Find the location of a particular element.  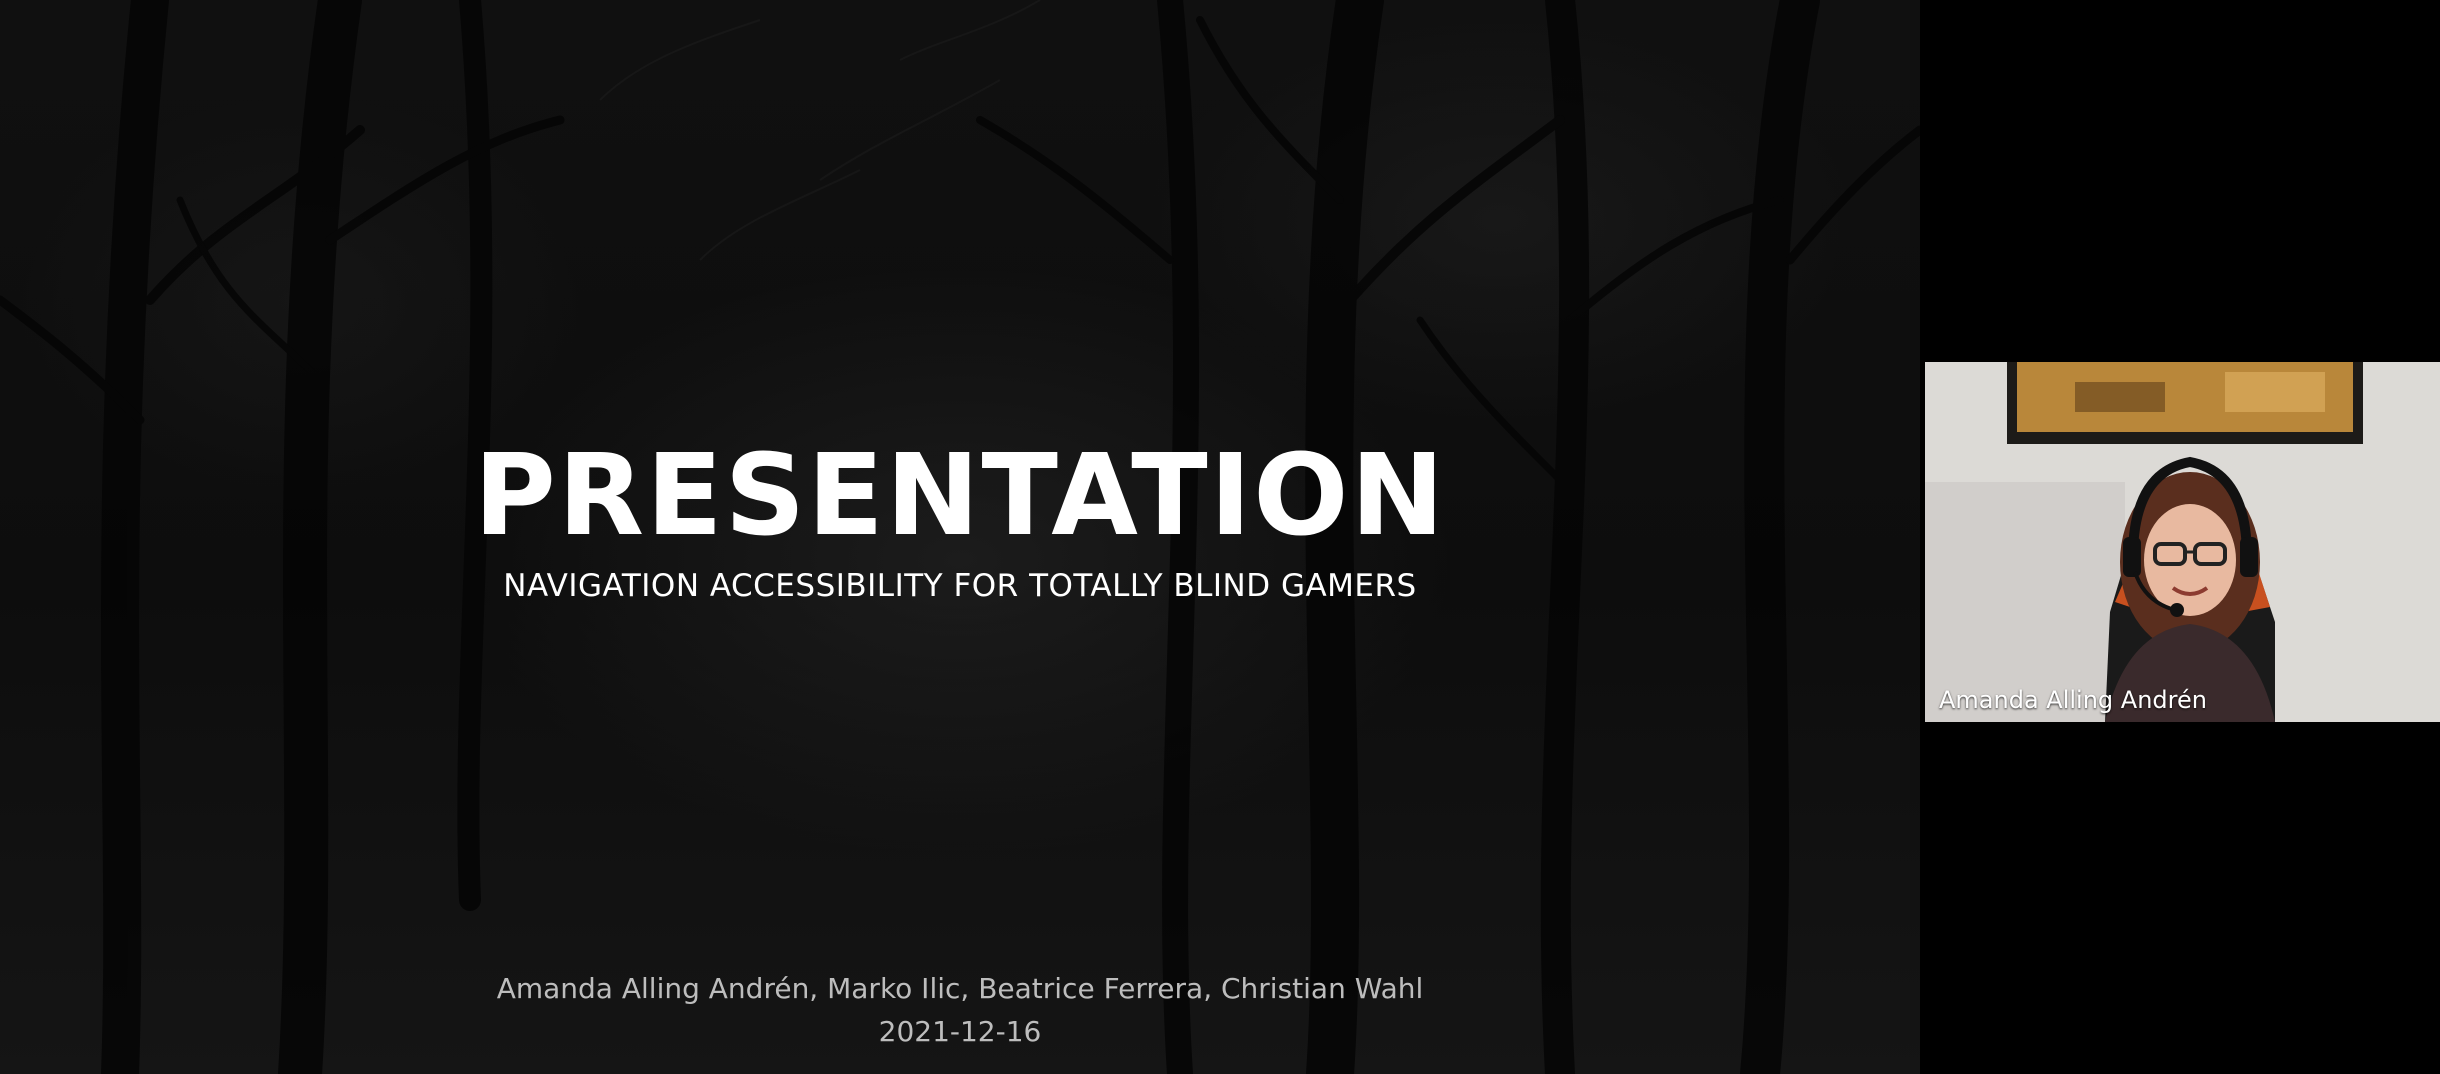

participant-name-label: Amanda Alling Andrén is located at coordinates (2073, 700).